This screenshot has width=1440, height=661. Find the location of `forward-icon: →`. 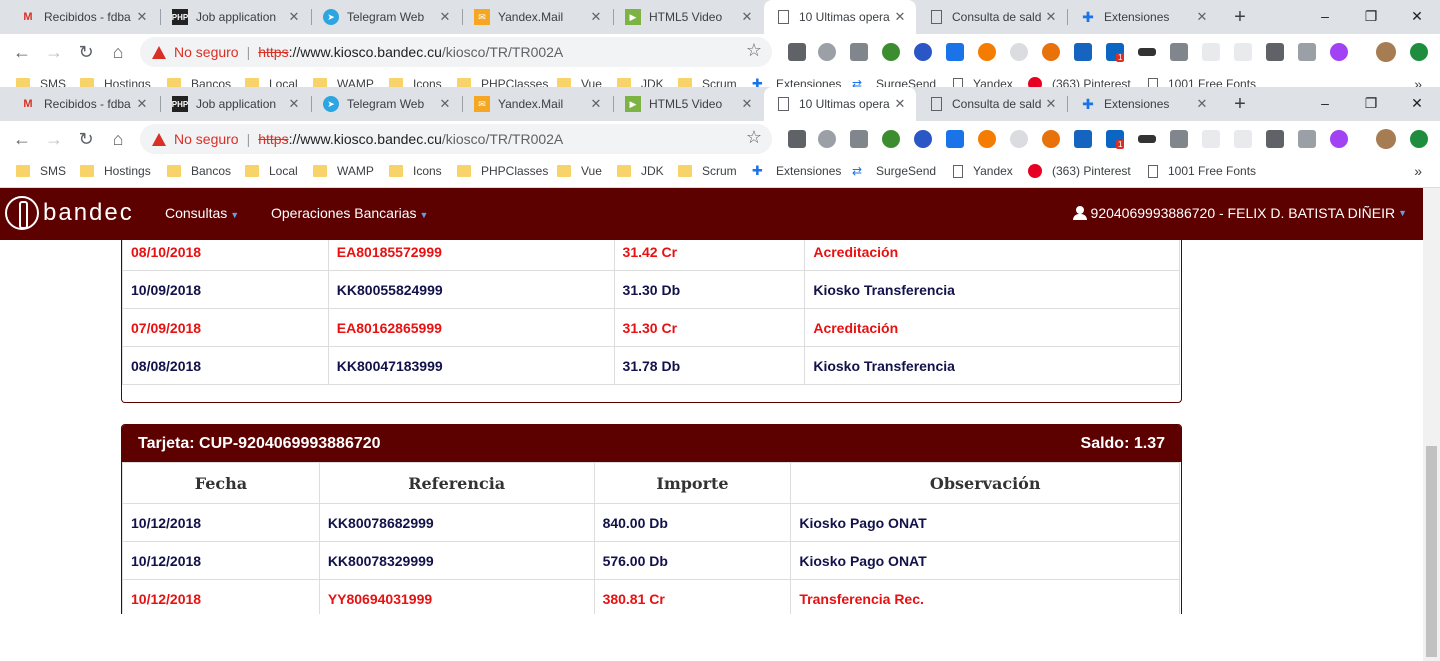

forward-icon: → is located at coordinates (54, 52).